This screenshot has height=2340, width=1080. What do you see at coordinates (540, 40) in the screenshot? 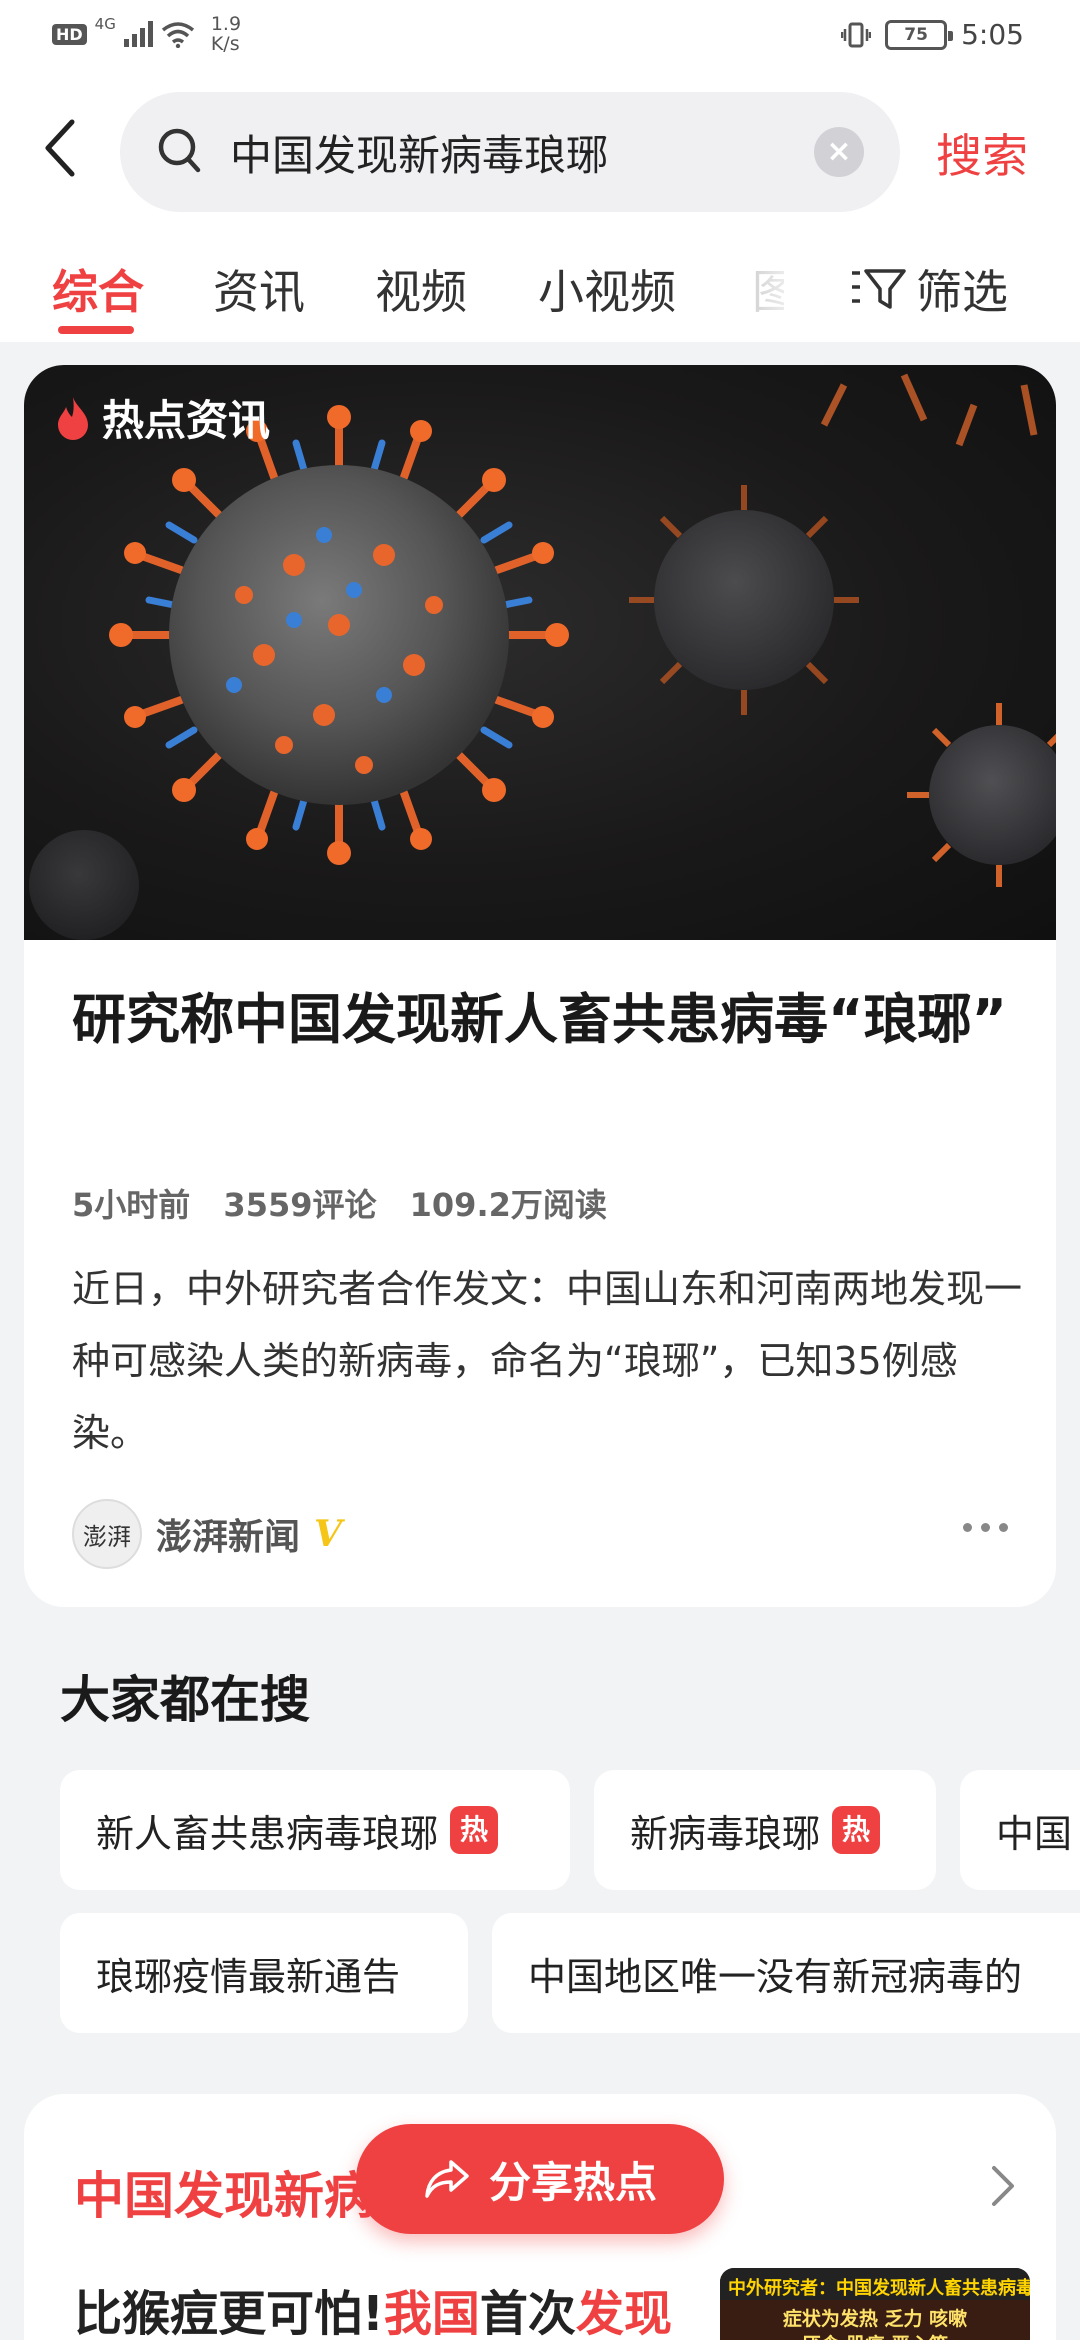
I see `status-bar: HD 4G 1.9 K/s 75 5:05` at bounding box center [540, 40].